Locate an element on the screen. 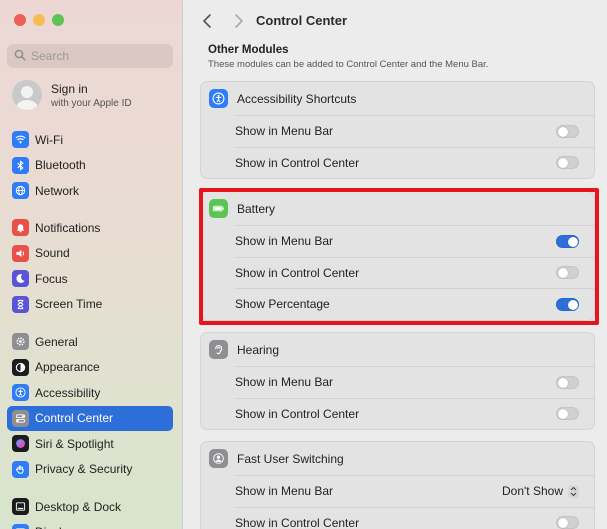  chevron-right-icon is located at coordinates (239, 21).